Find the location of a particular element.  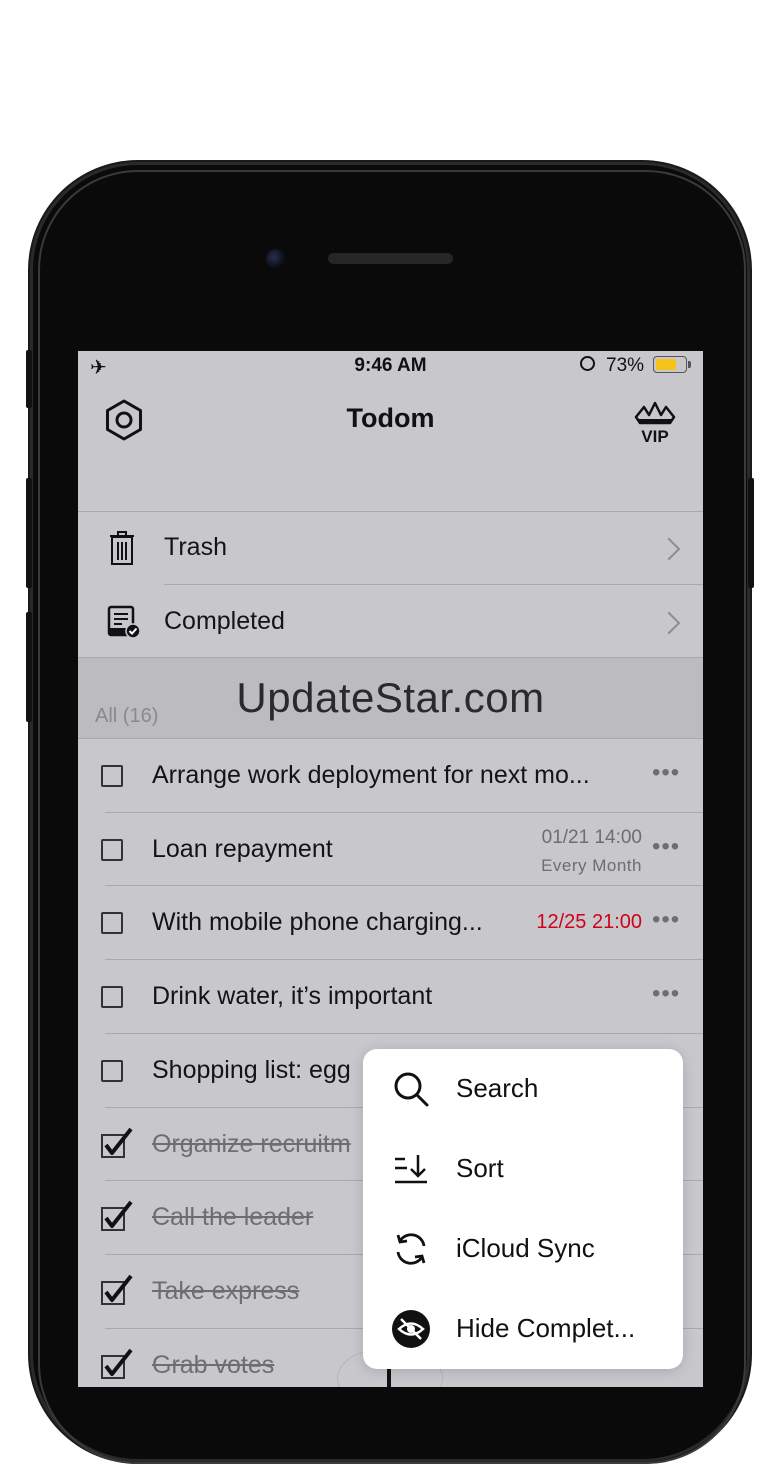

todo-overdue-date: 12/25 21:00 is located at coordinates (589, 922).